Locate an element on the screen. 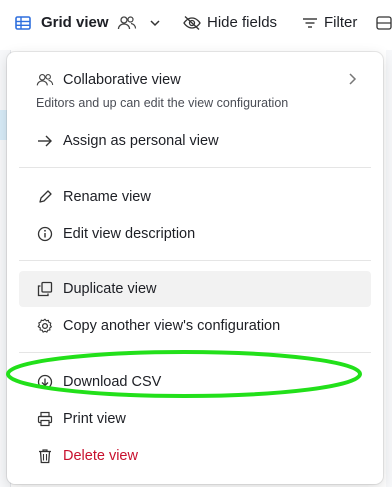  info-icon is located at coordinates (45, 234).